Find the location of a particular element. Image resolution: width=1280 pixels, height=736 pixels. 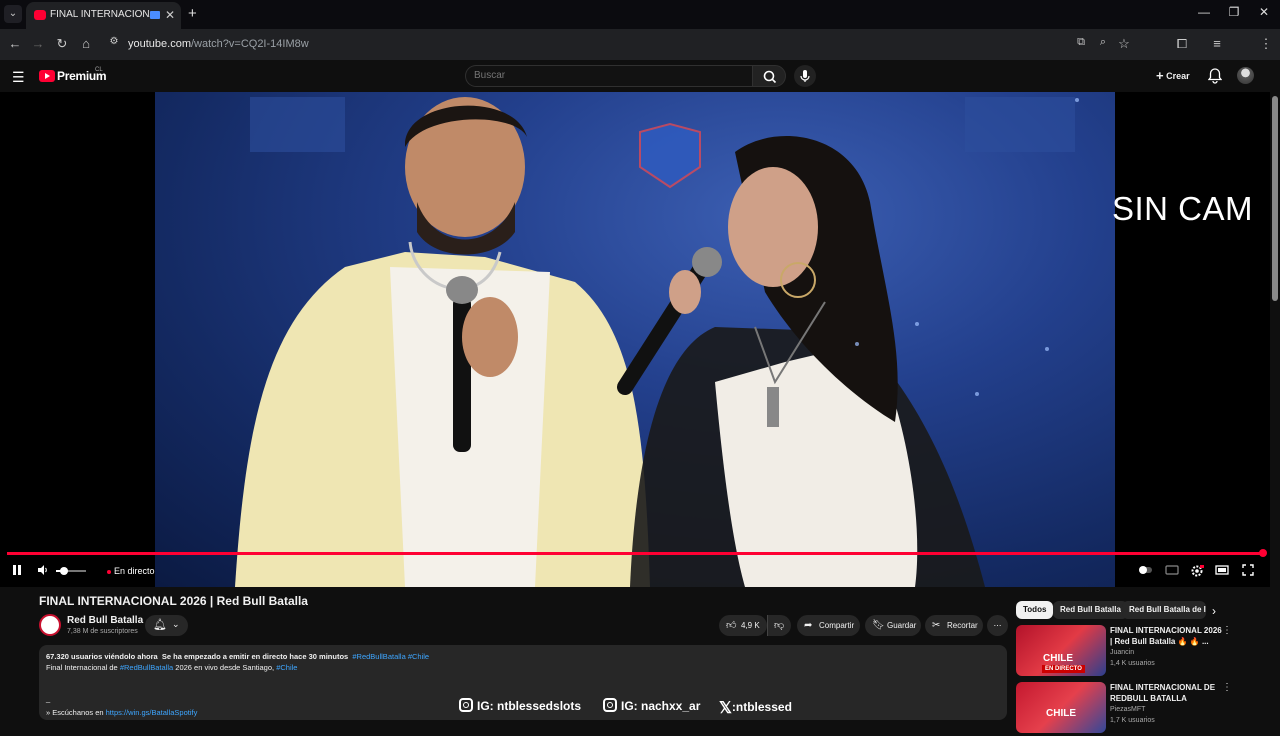

recommendation-thumbnail: CHILE EN DIRECTO is located at coordinates (1061, 650).